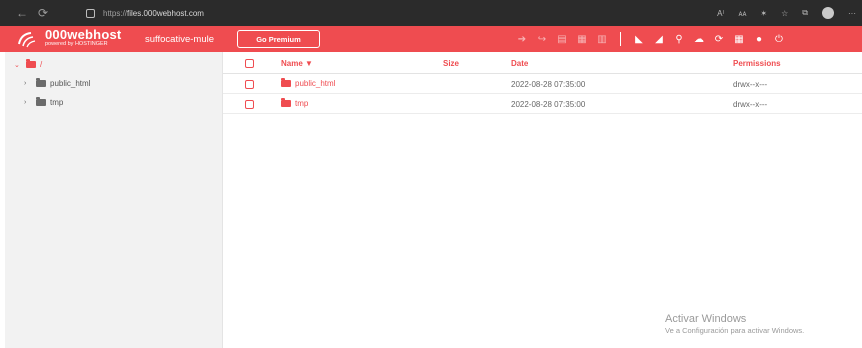 Image resolution: width=862 pixels, height=348 pixels. Describe the element at coordinates (759, 39) in the screenshot. I see `help-icon: ●` at that location.